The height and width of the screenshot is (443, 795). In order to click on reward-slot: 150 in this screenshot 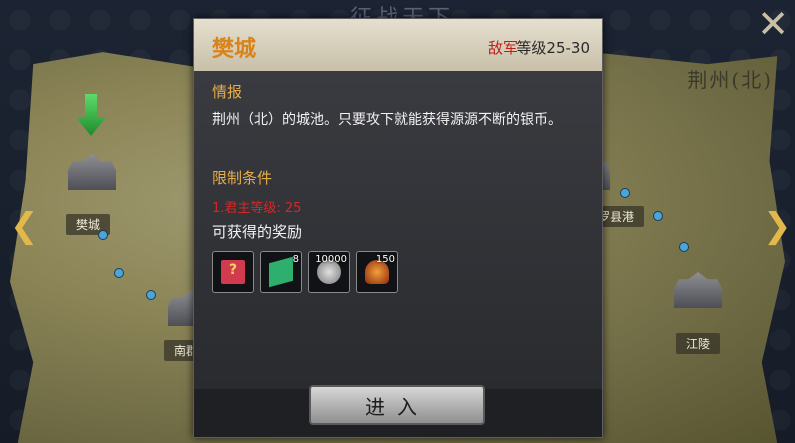, I will do `click(377, 272)`.